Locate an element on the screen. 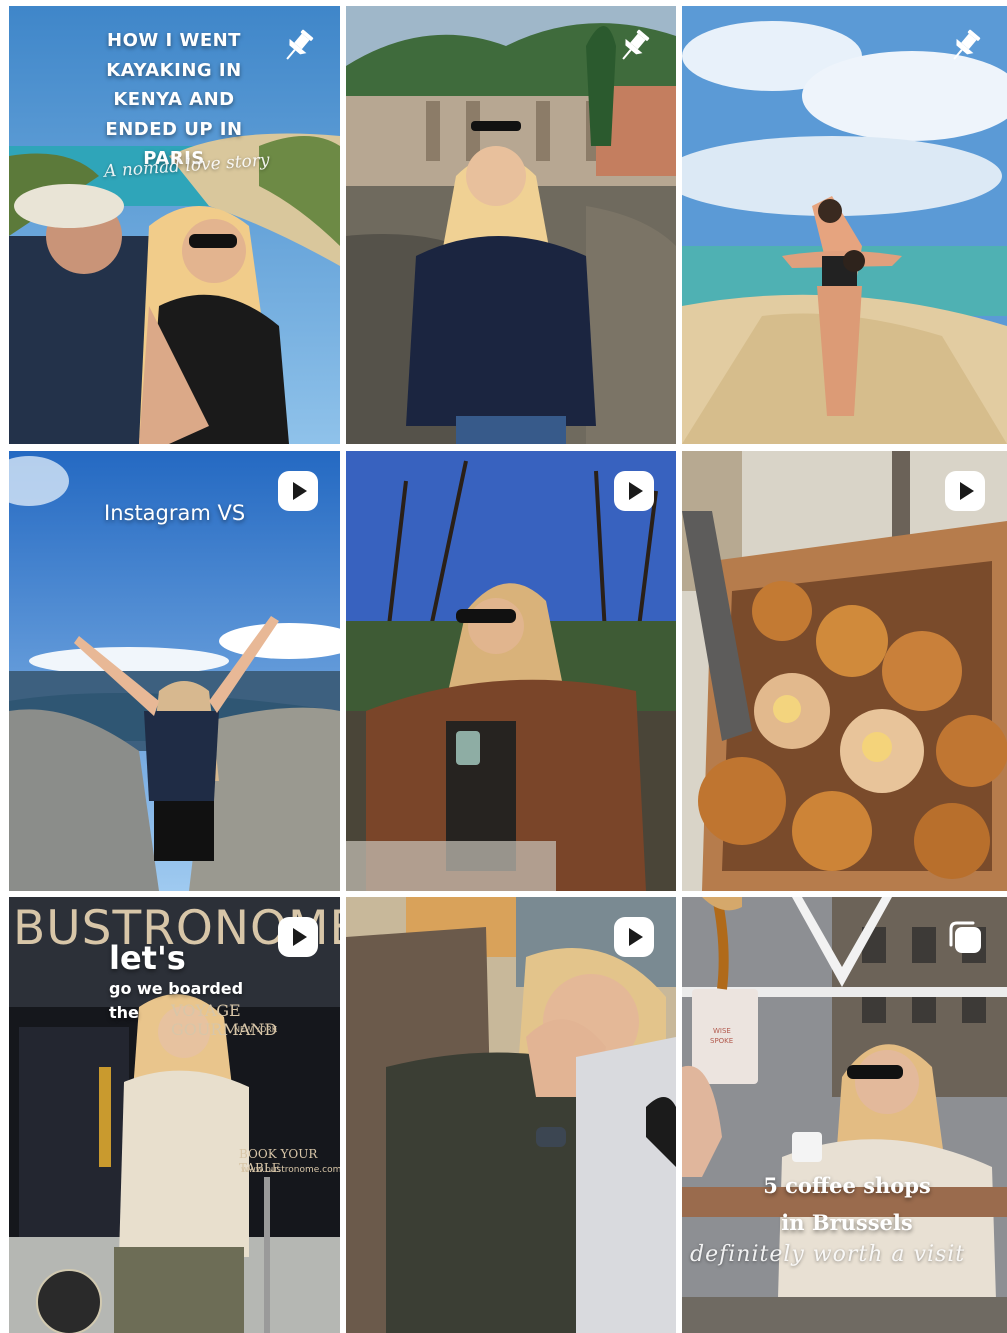 The height and width of the screenshot is (1333, 1007). carousel-caption-line-2: in Brussels is located at coordinates (847, 1222).